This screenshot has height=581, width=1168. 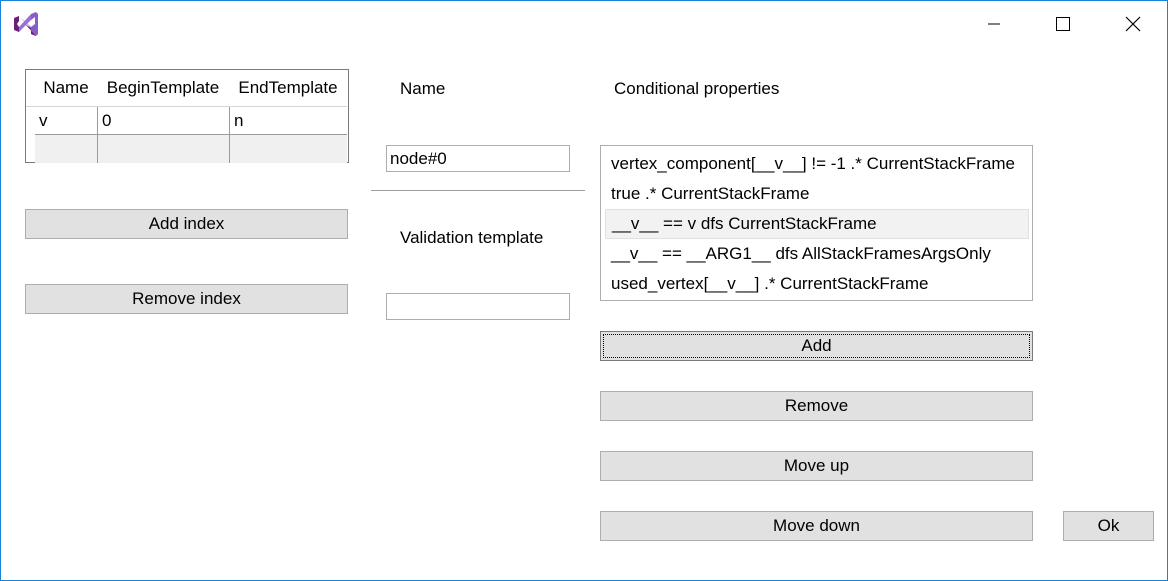 I want to click on ok-button: Ok, so click(x=1108, y=526).